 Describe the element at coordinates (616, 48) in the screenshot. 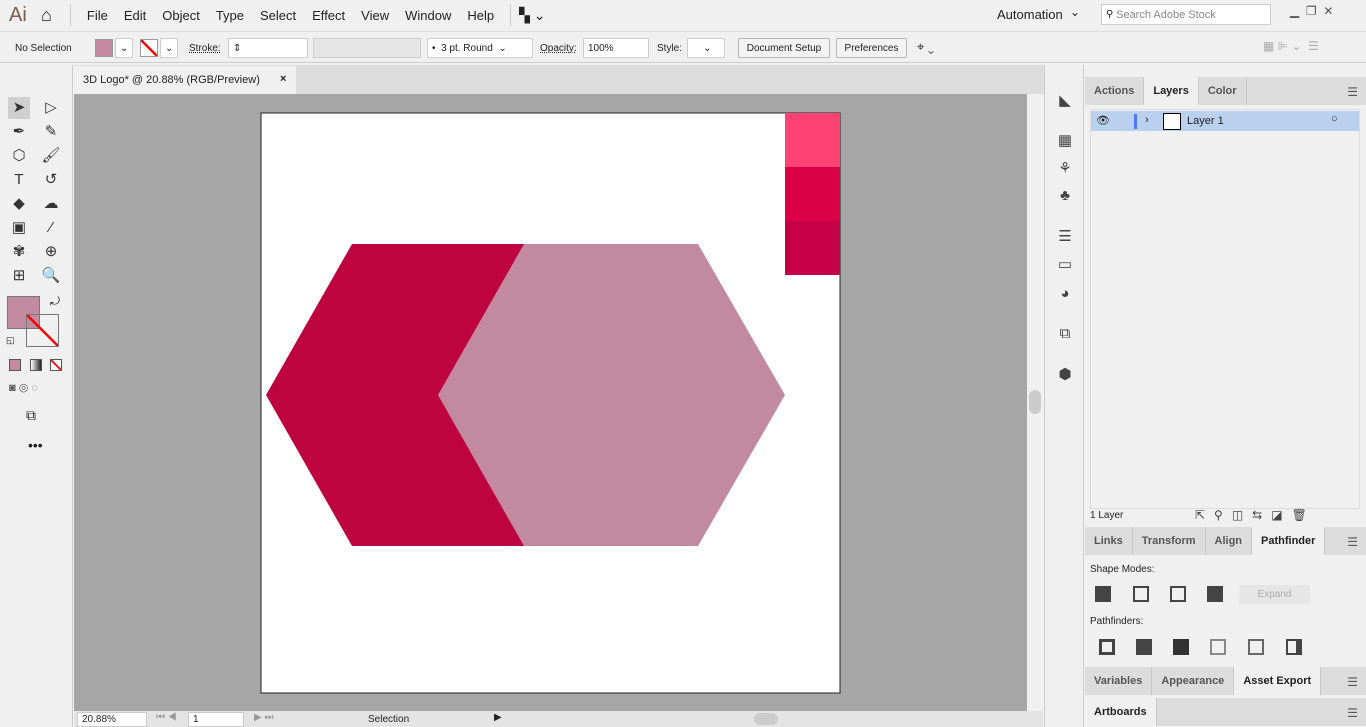

I see `opacity-input: 100%` at that location.